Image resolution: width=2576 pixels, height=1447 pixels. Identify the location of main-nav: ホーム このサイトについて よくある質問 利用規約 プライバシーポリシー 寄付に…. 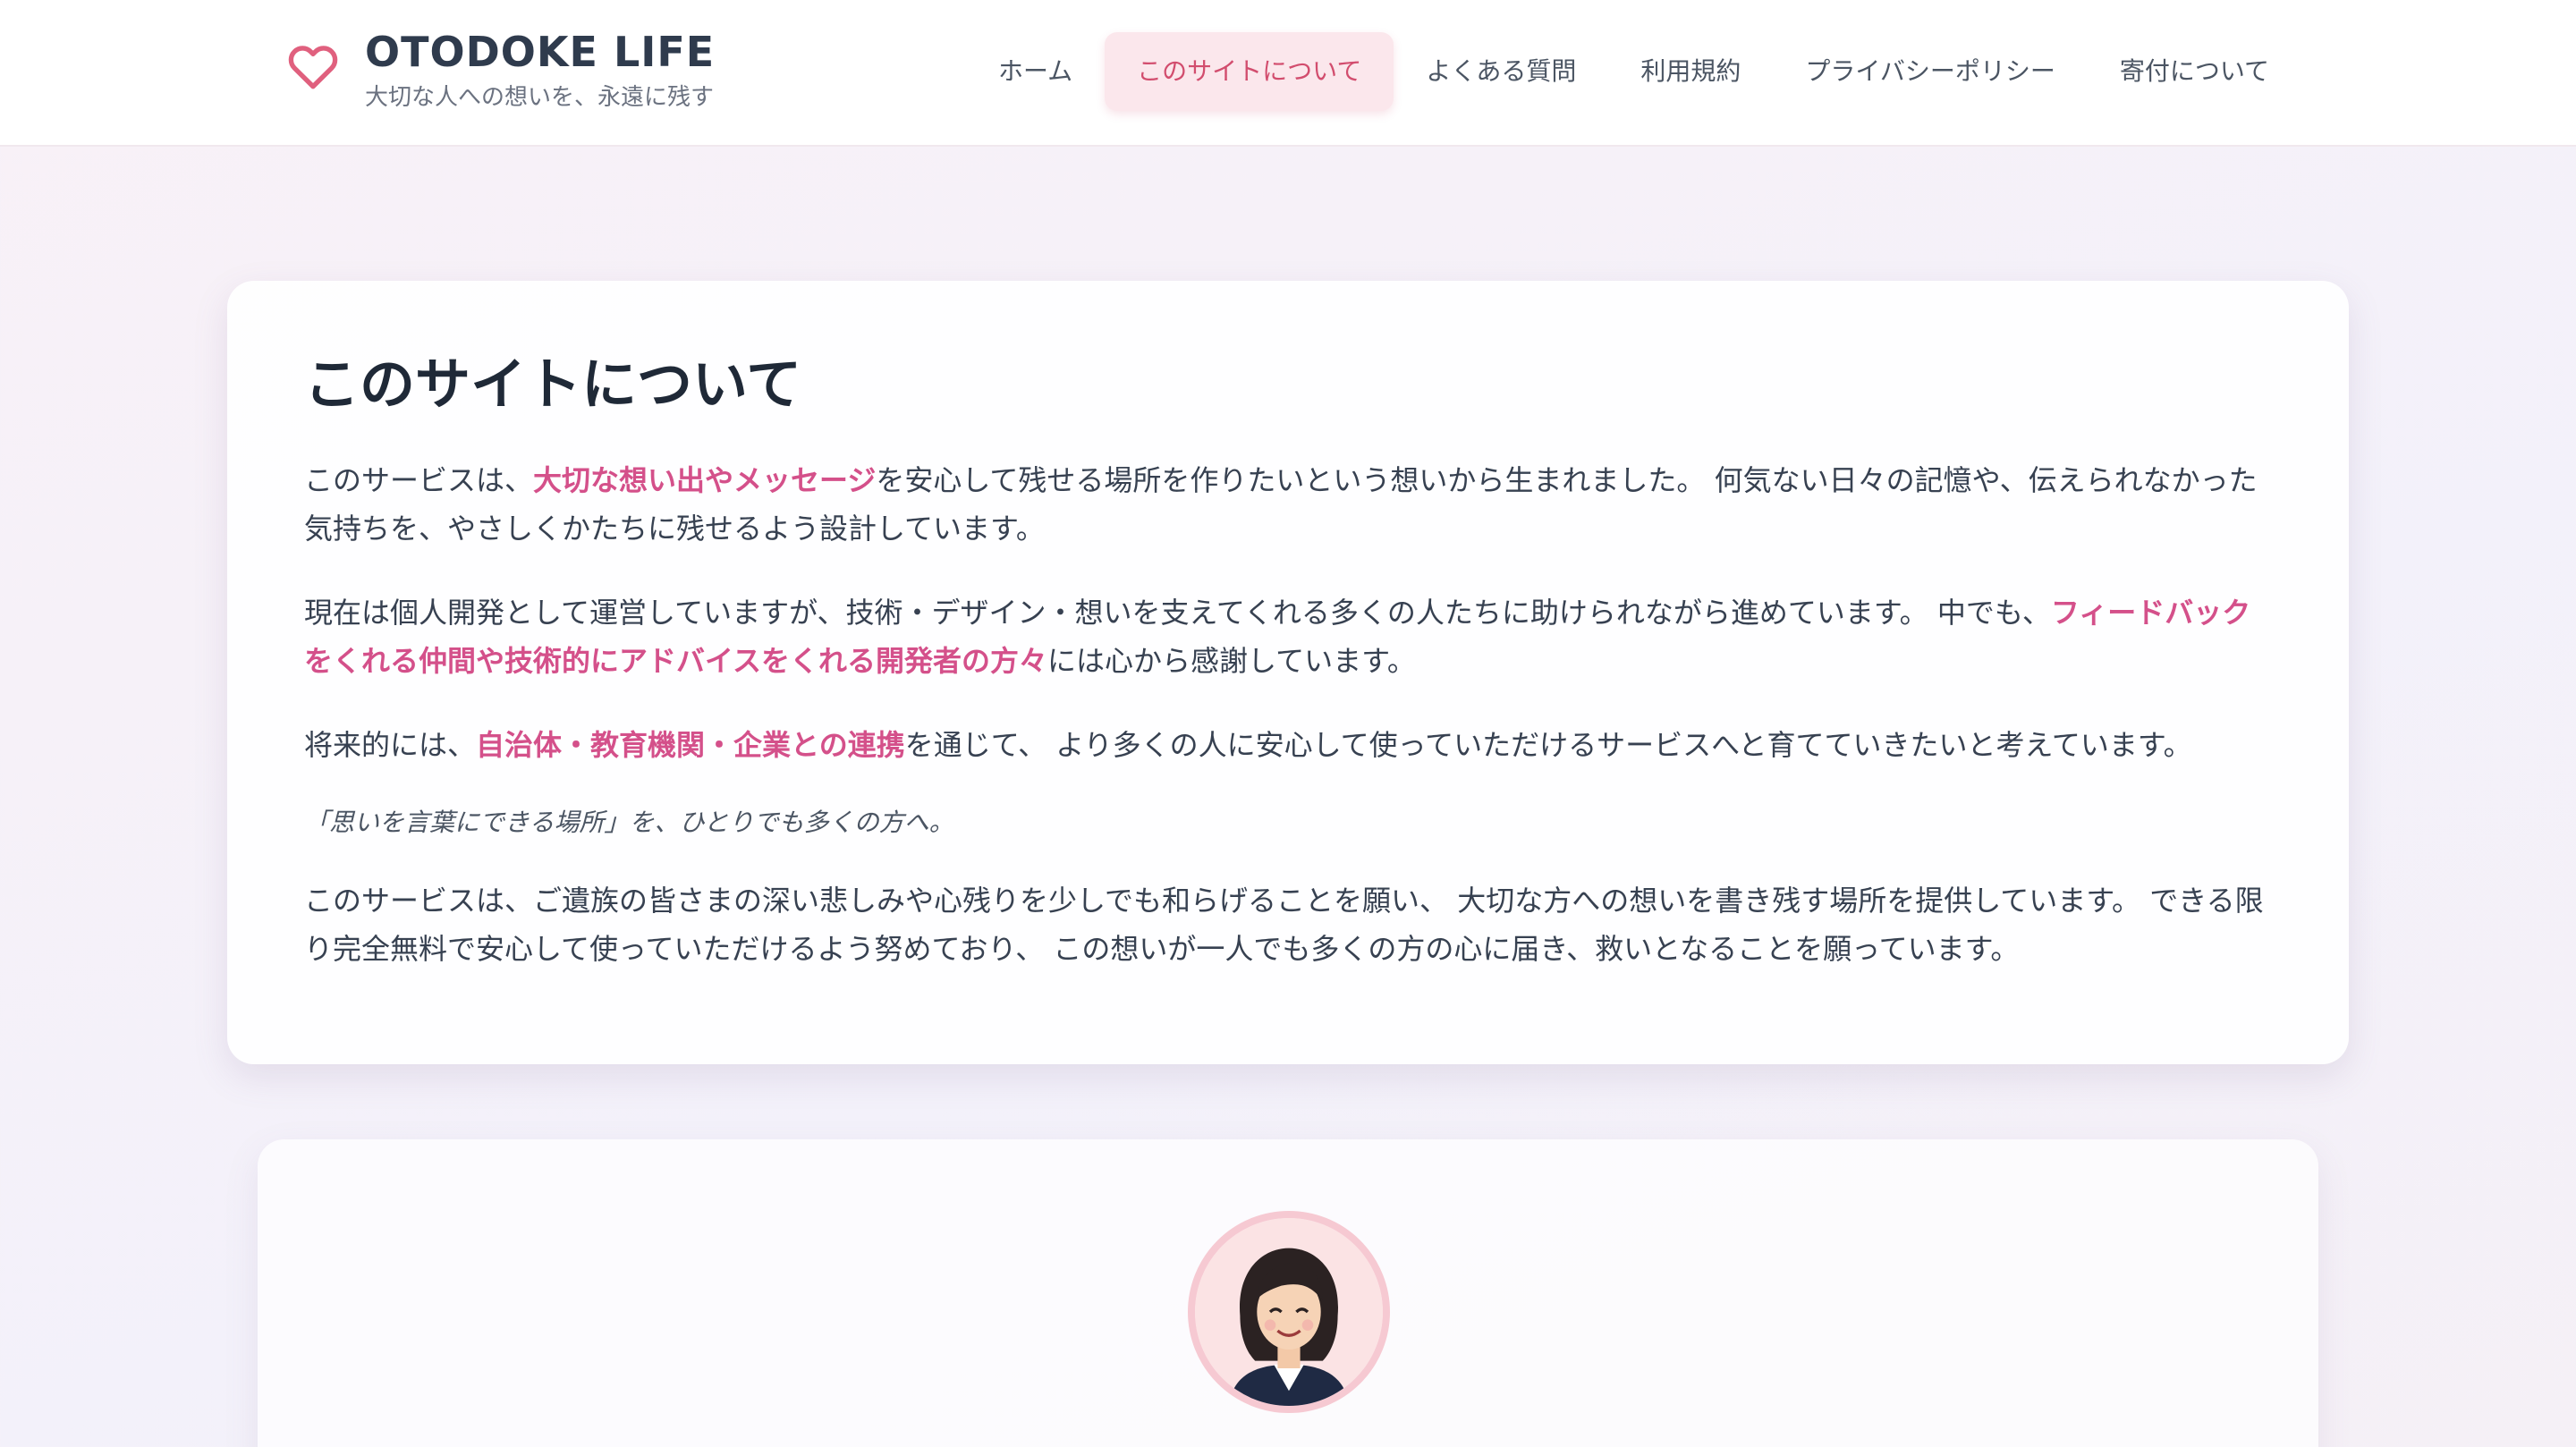
(1633, 71).